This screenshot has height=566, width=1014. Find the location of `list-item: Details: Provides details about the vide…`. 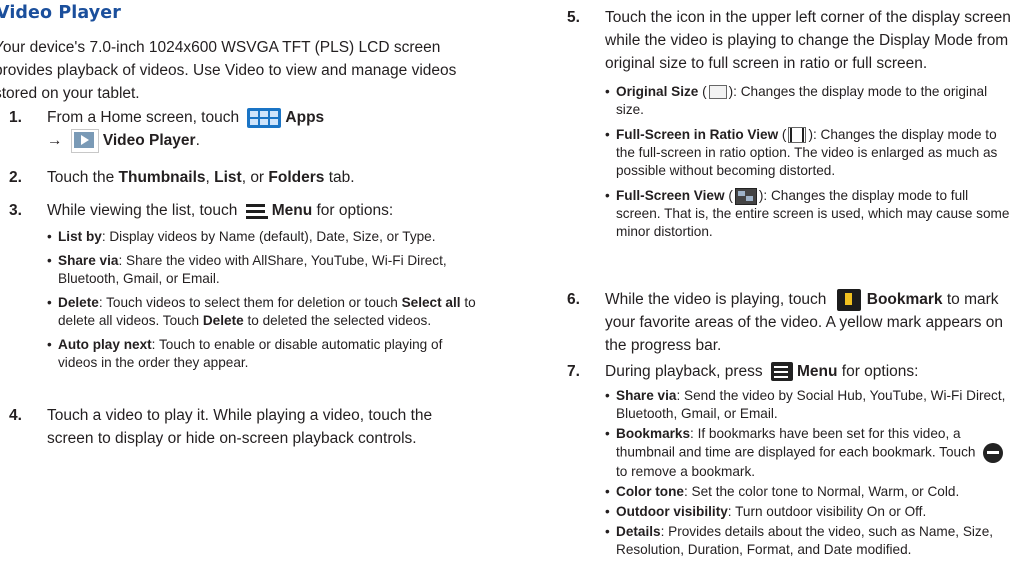

list-item: Details: Provides details about the vide… is located at coordinates (809, 541).